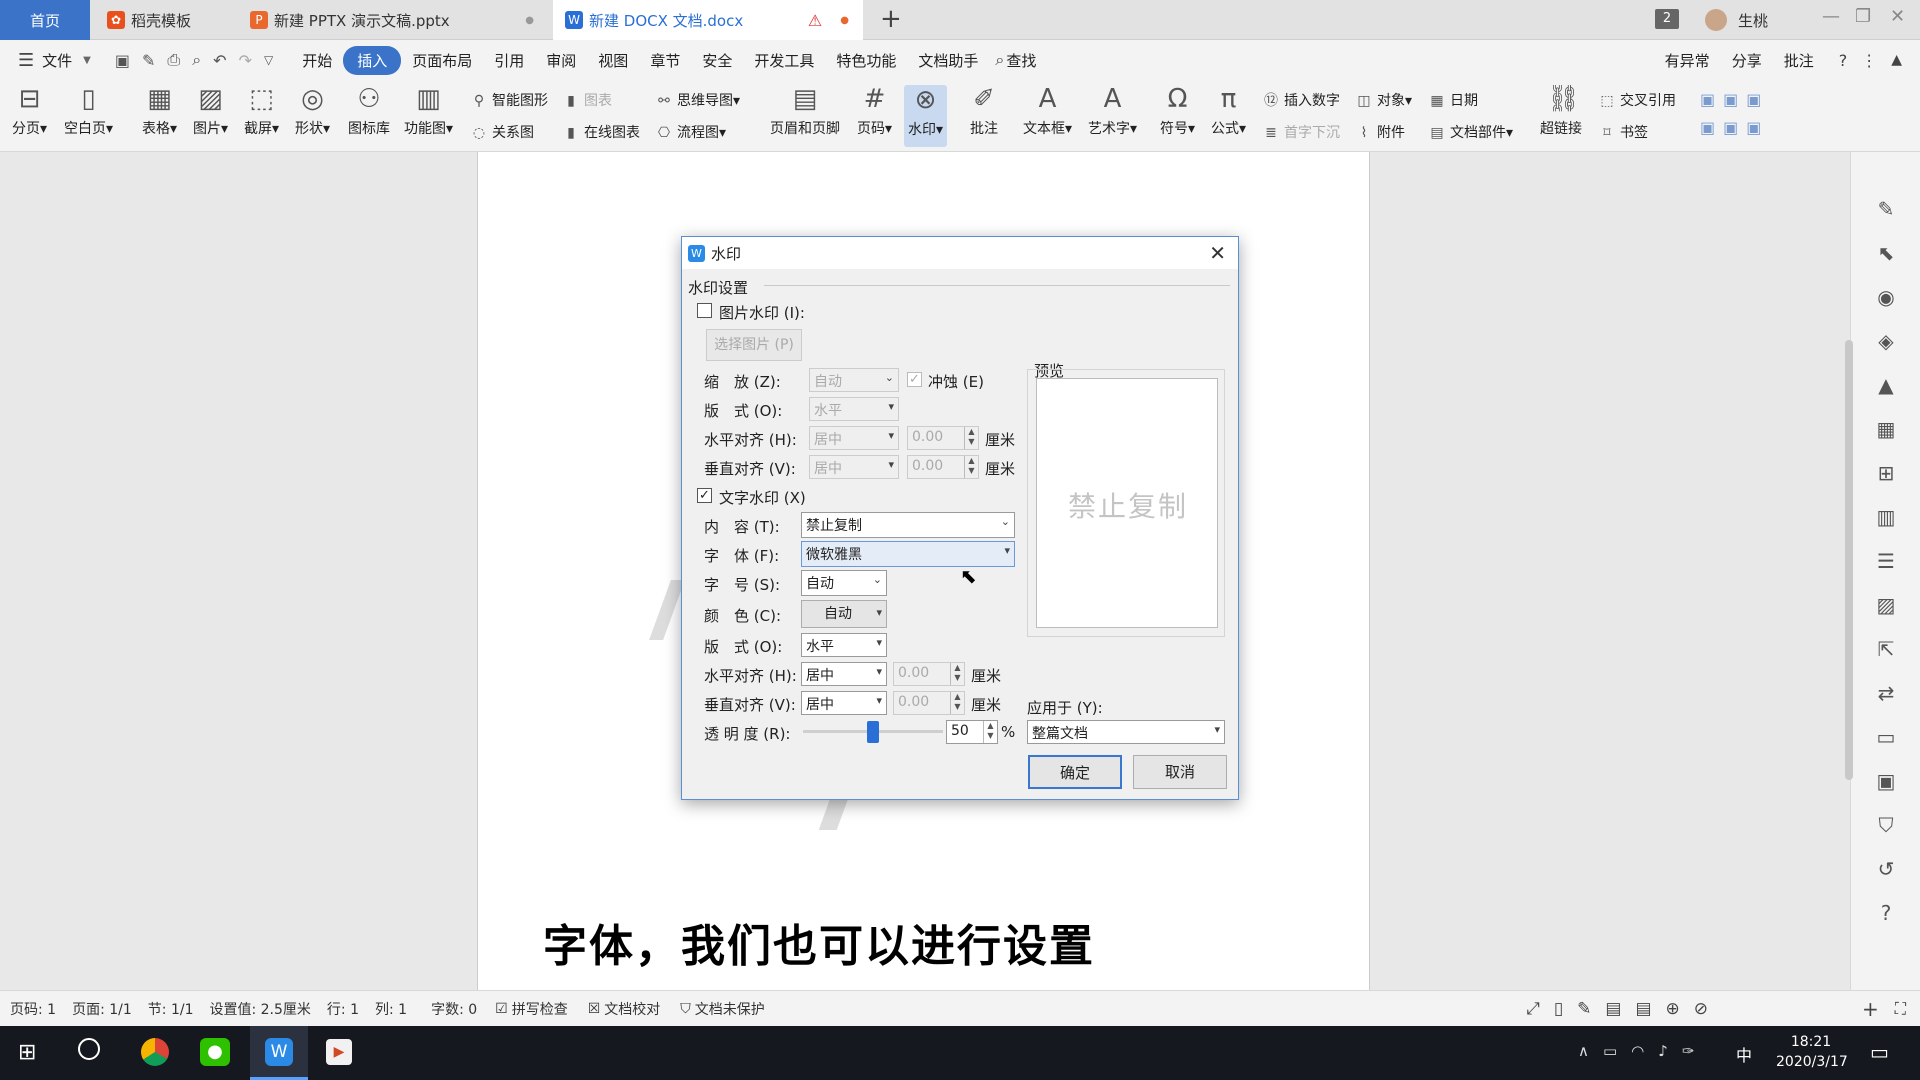 The width and height of the screenshot is (1920, 1080). Describe the element at coordinates (844, 674) in the screenshot. I see `halign2-select: 居中 ▾` at that location.